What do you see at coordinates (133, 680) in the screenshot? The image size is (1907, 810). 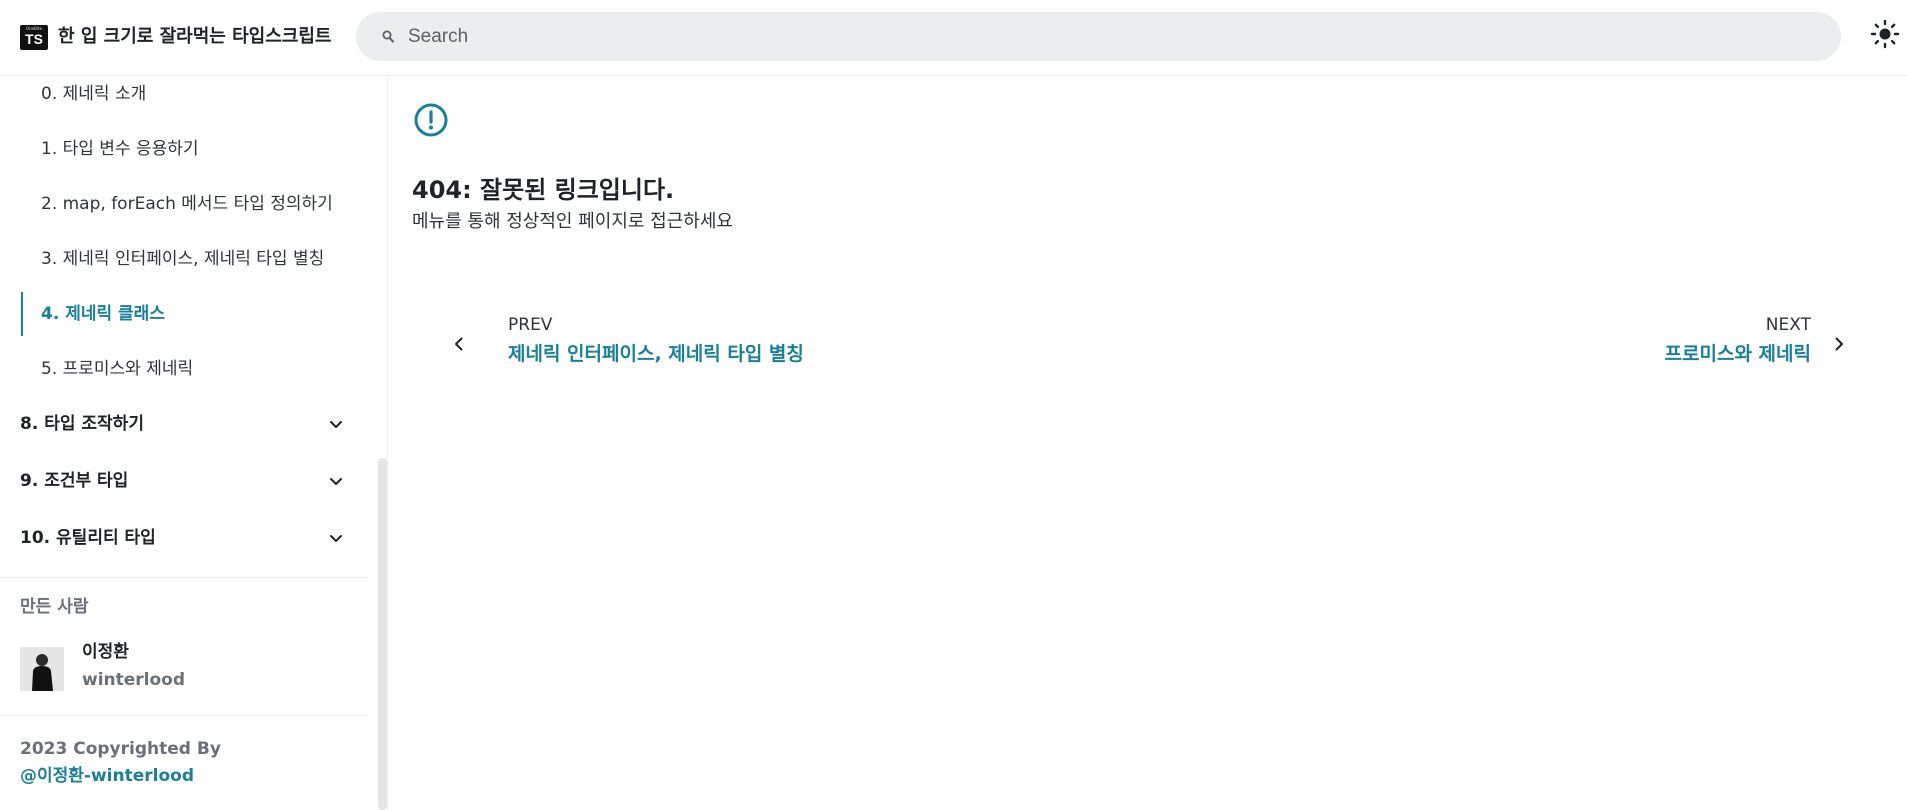 I see `author-id: winterlood` at bounding box center [133, 680].